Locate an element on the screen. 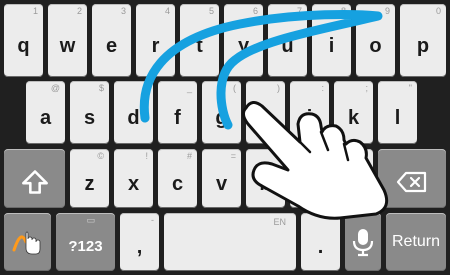 The width and height of the screenshot is (450, 275). backspace-icon is located at coordinates (411, 181).